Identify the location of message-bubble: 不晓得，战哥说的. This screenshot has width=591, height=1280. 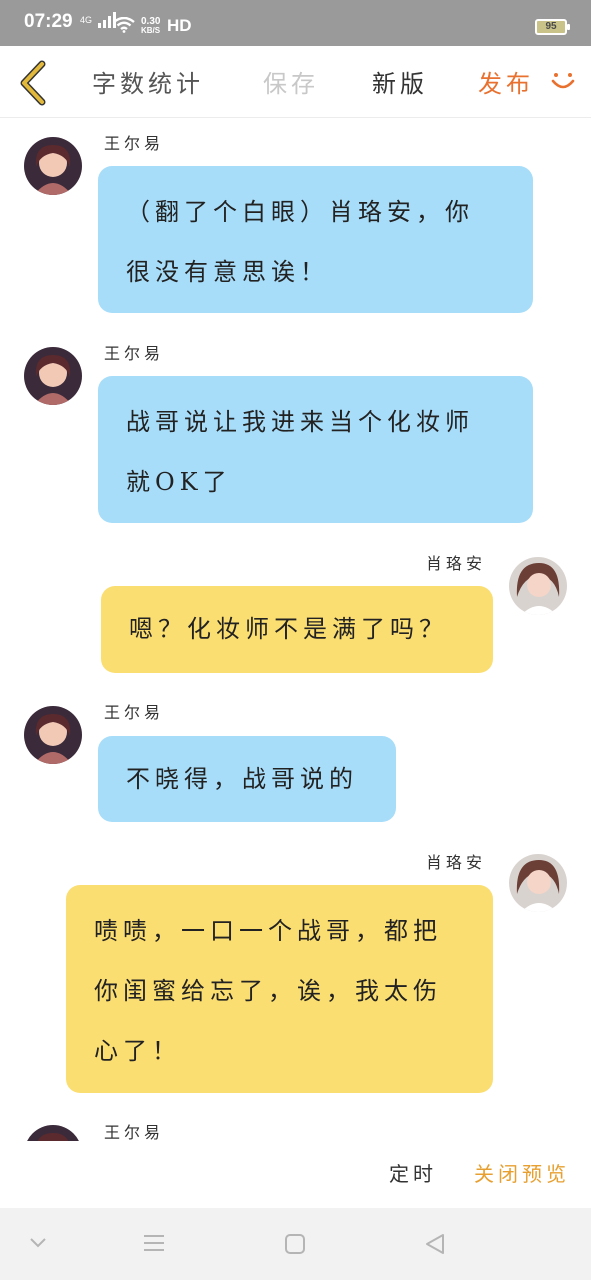
(247, 779).